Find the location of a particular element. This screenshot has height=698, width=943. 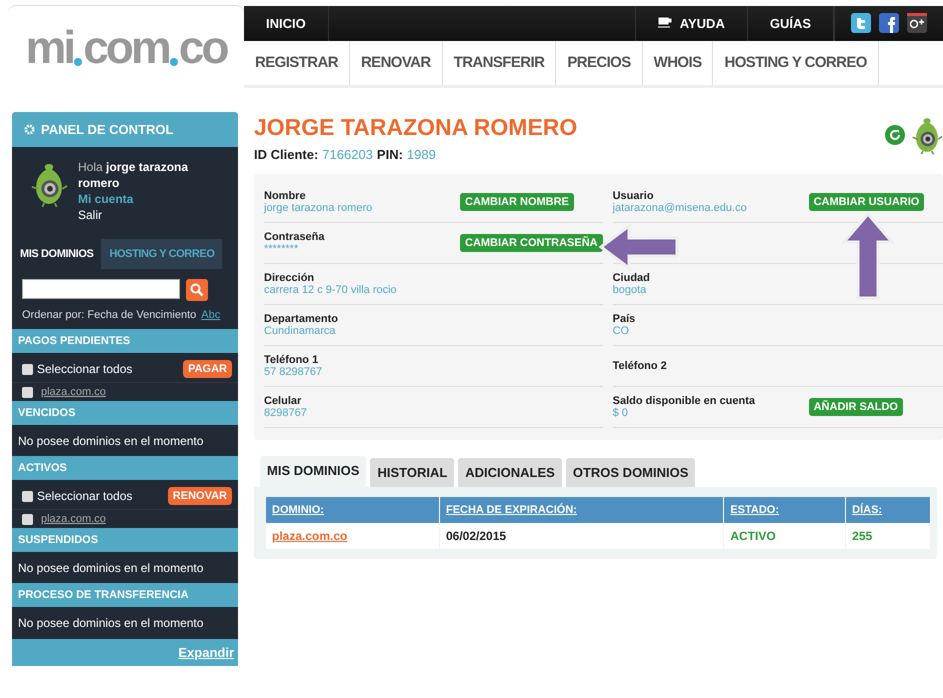

field-value: 8298767 is located at coordinates (286, 413).